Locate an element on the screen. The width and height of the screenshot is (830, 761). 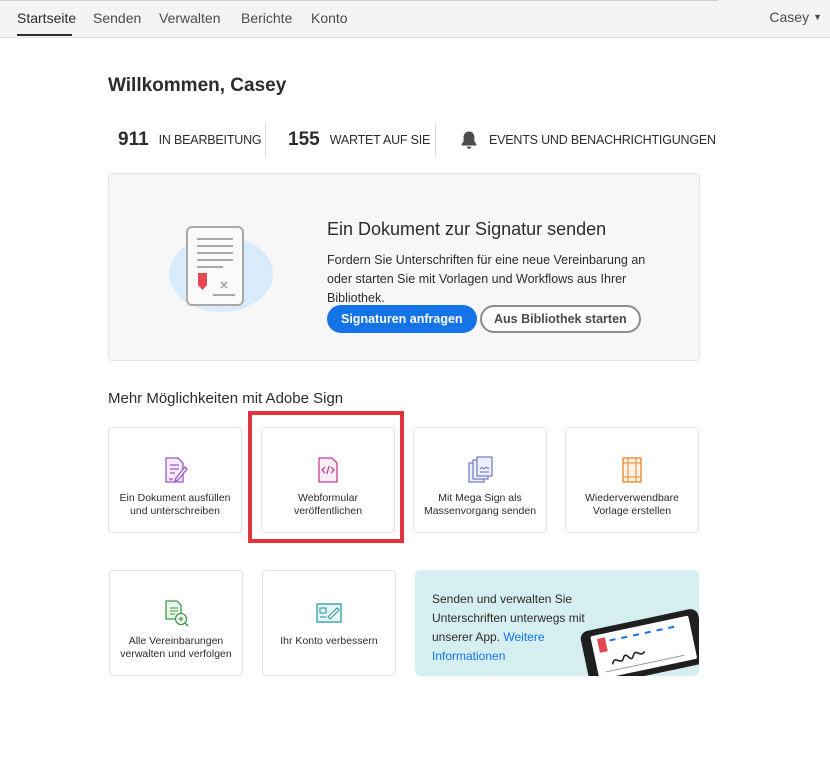
fill-sign-icon is located at coordinates (176, 470).